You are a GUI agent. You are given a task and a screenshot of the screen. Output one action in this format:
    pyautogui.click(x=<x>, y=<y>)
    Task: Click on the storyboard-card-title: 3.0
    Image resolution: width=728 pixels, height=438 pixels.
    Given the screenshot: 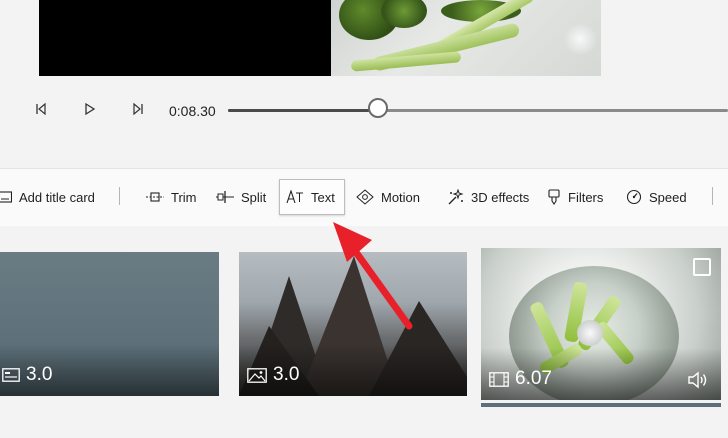 What is the action you would take?
    pyautogui.click(x=109, y=324)
    